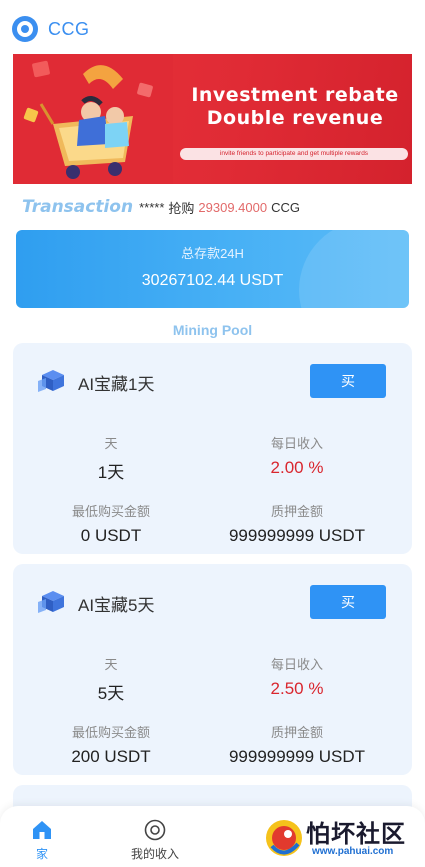 This screenshot has width=425, height=867. Describe the element at coordinates (284, 838) in the screenshot. I see `watermark-logo-icon` at that location.